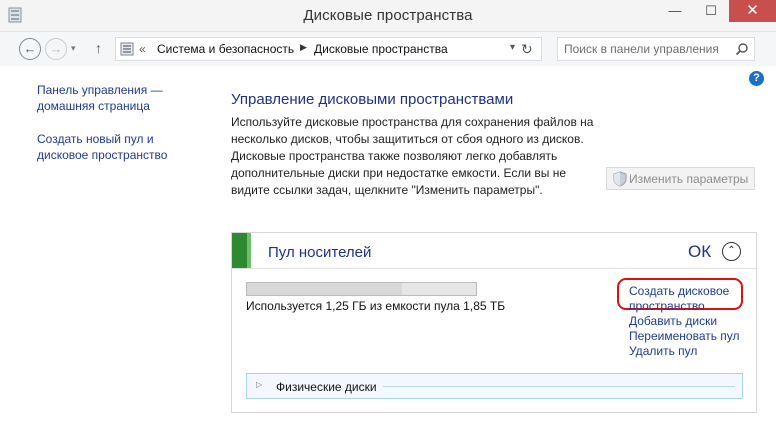  What do you see at coordinates (752, 11) in the screenshot?
I see `close-button: ✕` at bounding box center [752, 11].